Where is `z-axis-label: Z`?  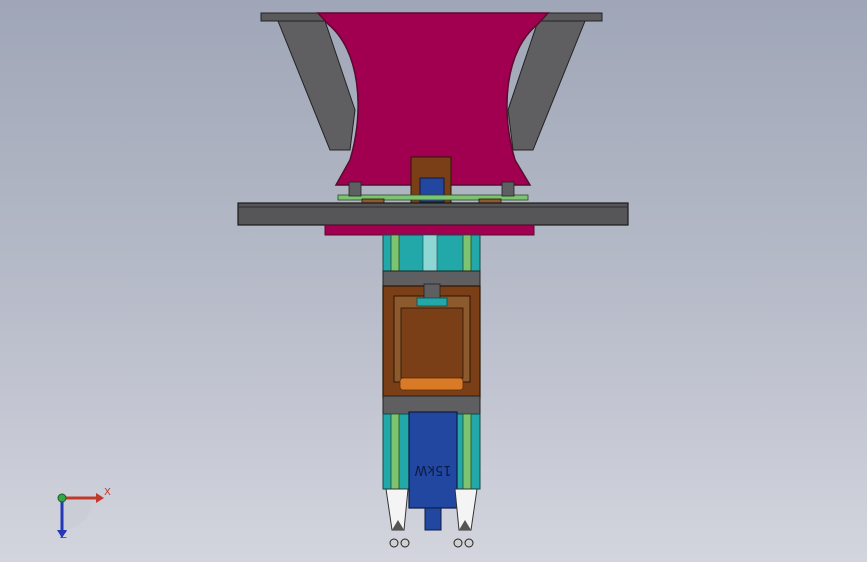
z-axis-label: Z is located at coordinates (63, 535).